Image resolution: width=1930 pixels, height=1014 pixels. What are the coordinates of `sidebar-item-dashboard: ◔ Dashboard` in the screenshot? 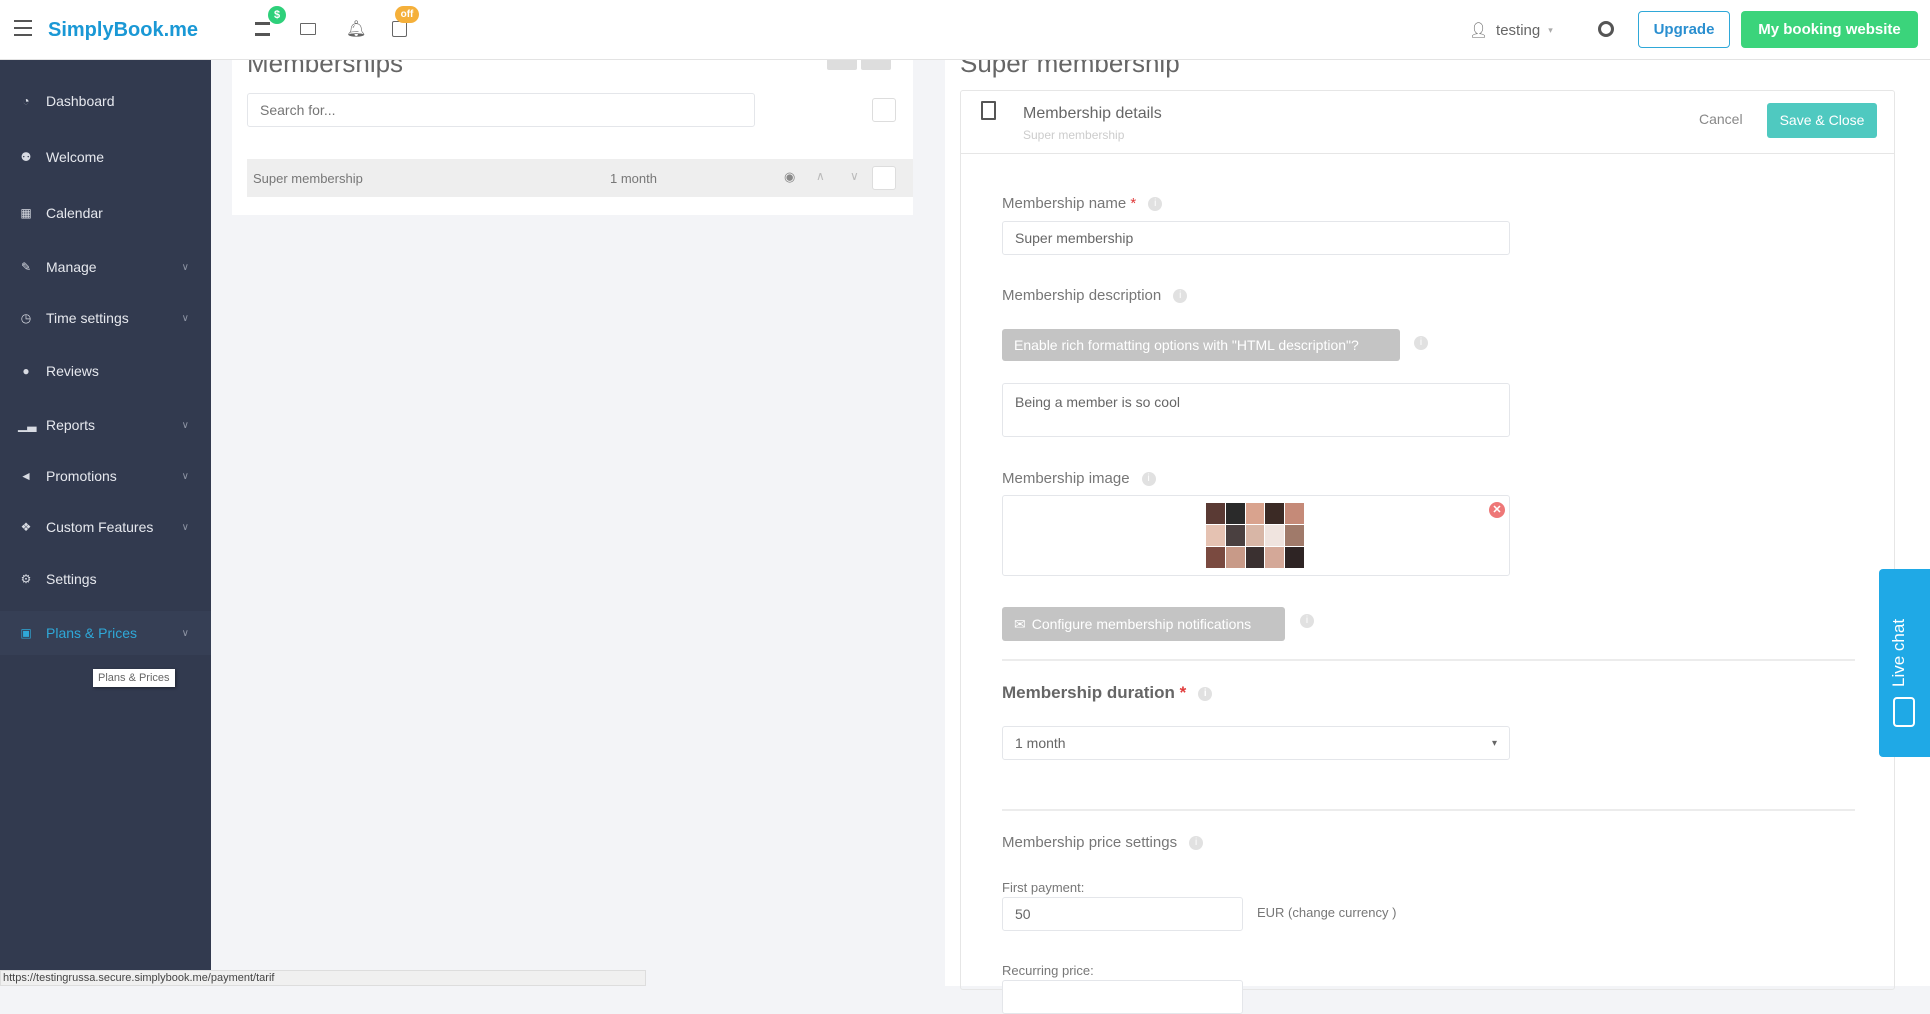 It's located at (105, 101).